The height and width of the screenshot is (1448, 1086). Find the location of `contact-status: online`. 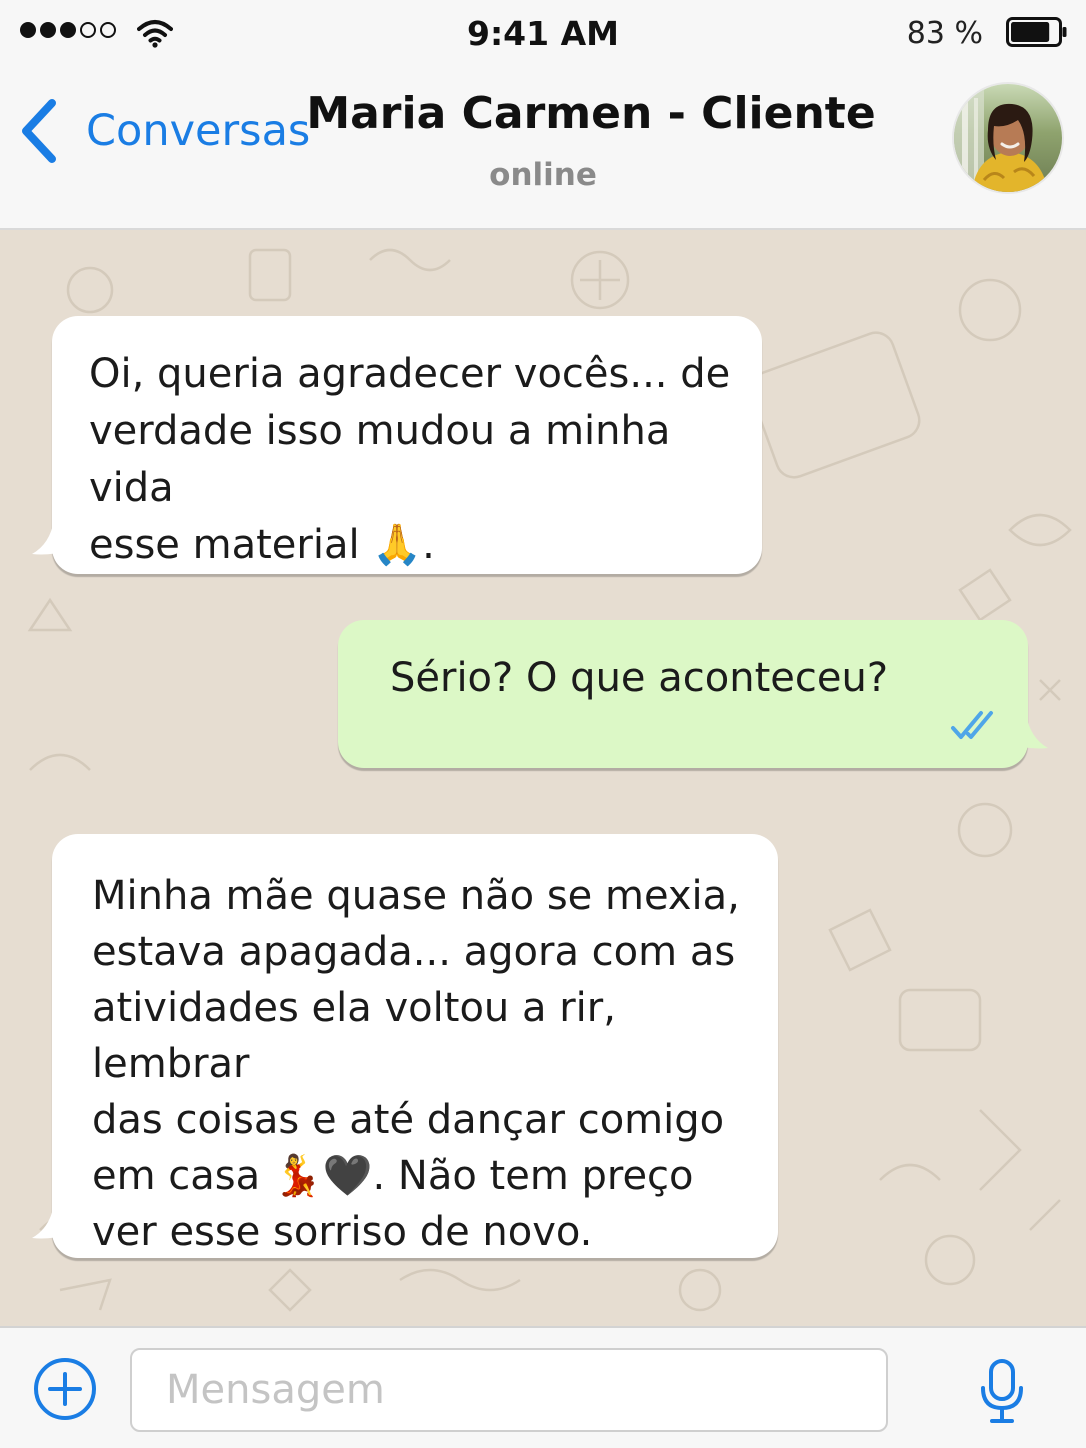

contact-status: online is located at coordinates (543, 175).